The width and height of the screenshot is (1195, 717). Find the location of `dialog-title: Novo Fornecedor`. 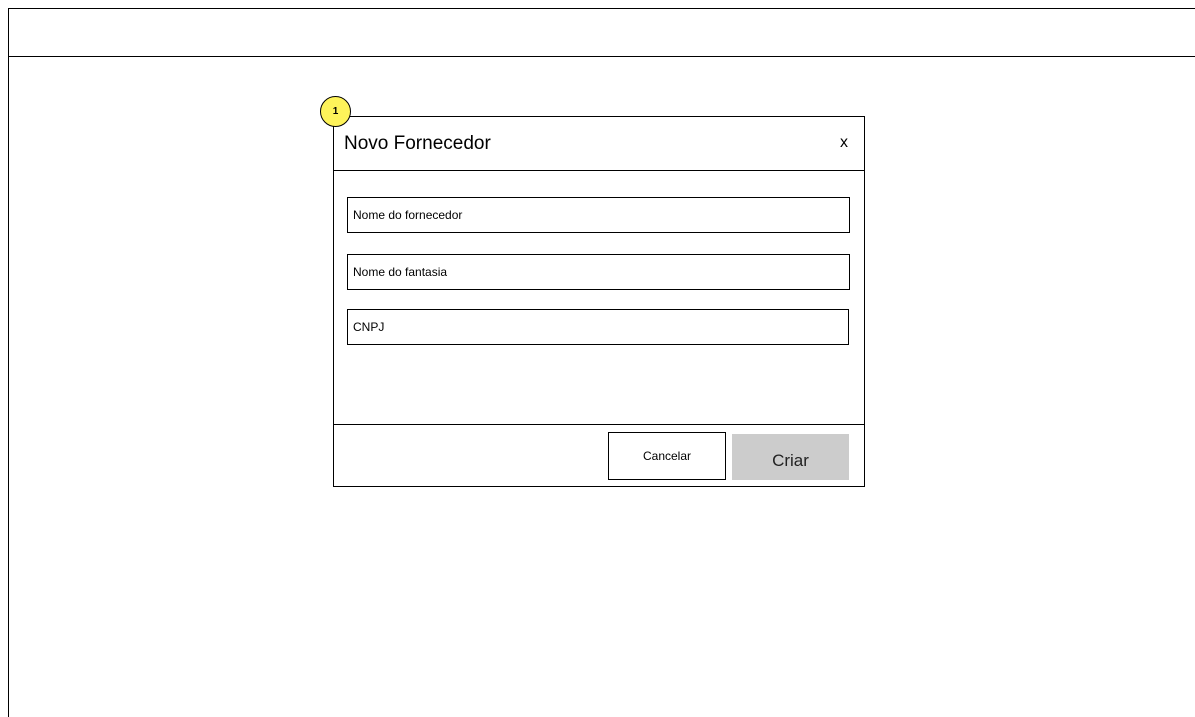

dialog-title: Novo Fornecedor is located at coordinates (417, 143).